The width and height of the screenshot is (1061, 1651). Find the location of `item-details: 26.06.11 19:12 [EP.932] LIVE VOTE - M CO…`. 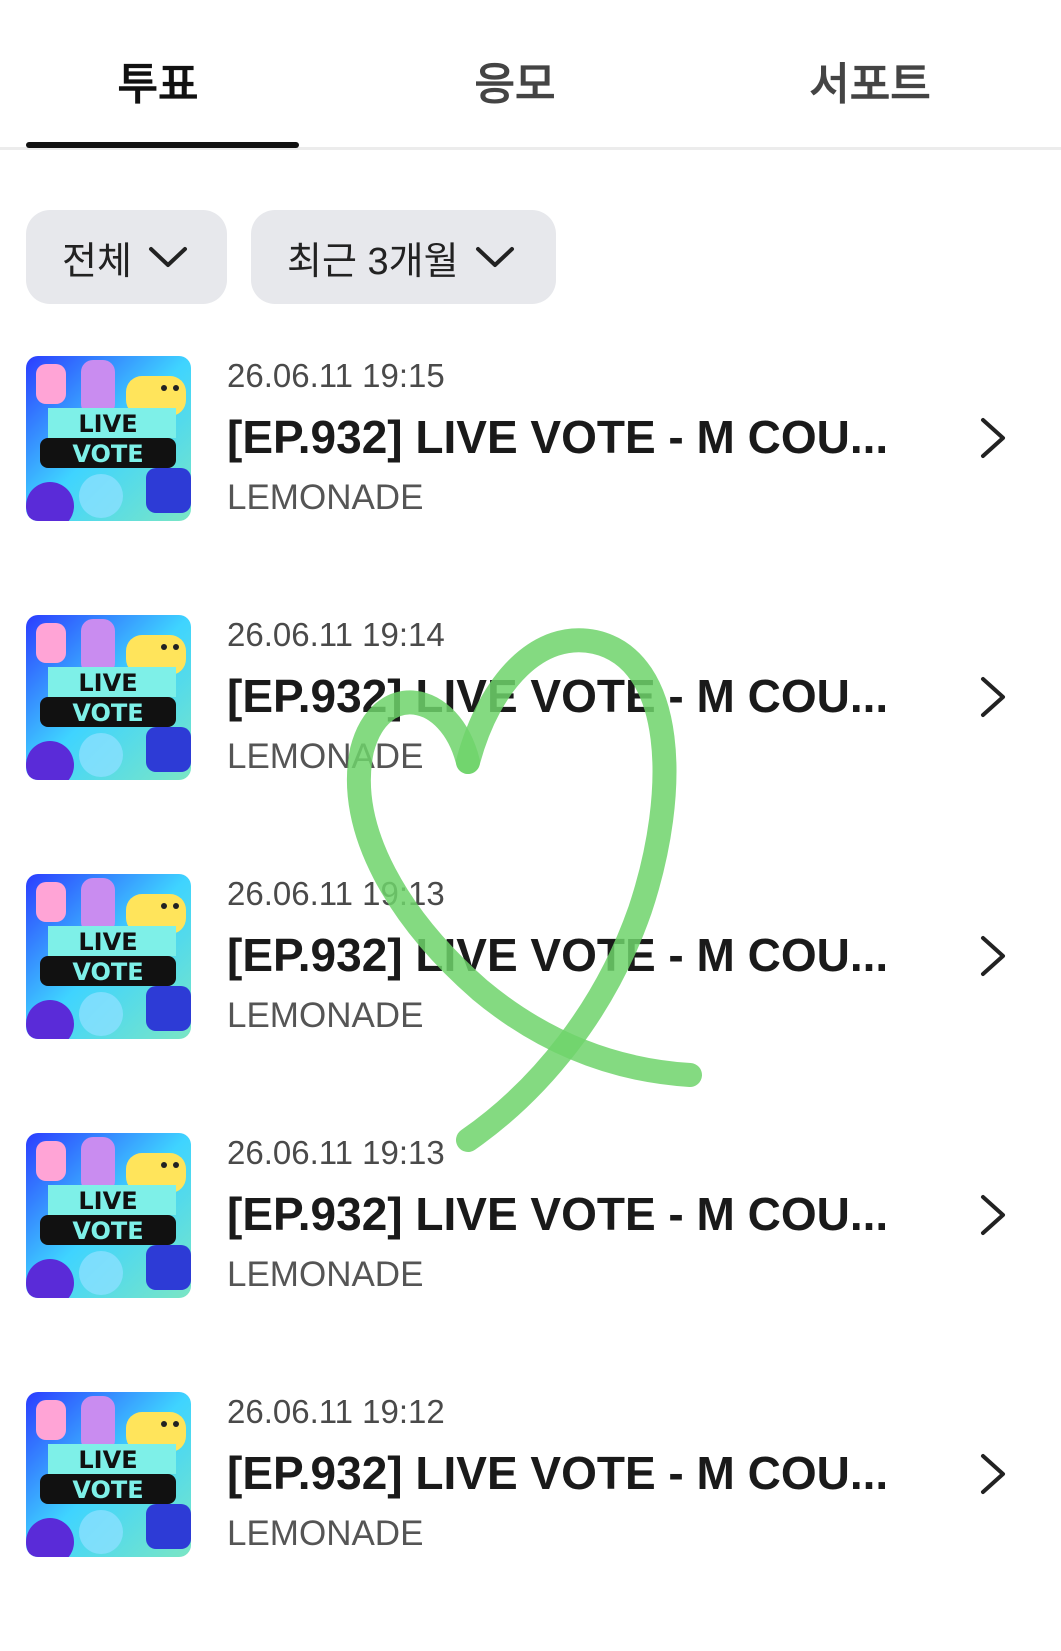

item-details: 26.06.11 19:12 [EP.932] LIVE VOTE - M CO… is located at coordinates (567, 1474).